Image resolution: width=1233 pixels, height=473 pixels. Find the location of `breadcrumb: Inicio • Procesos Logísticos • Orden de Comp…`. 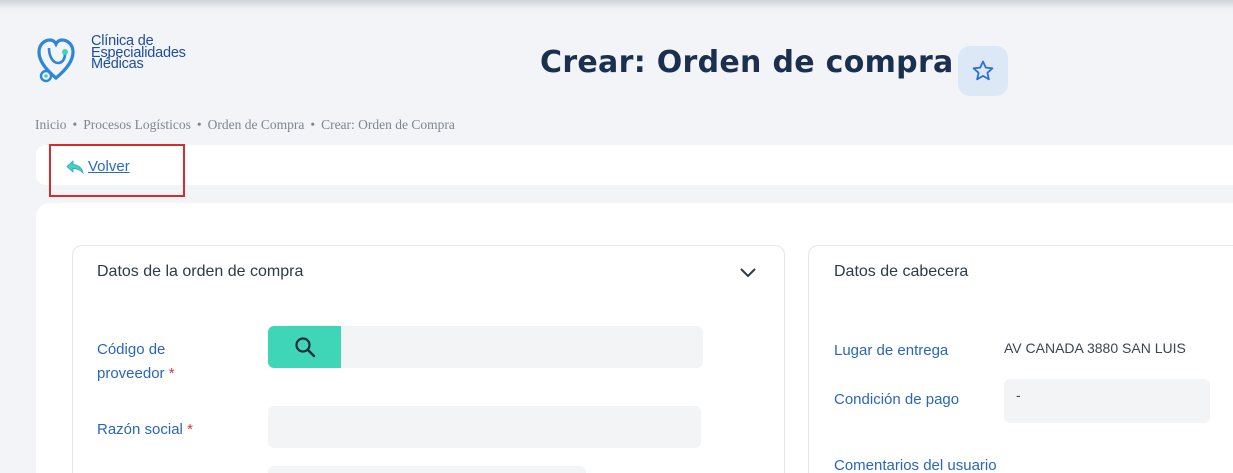

breadcrumb: Inicio • Procesos Logísticos • Orden de Comp… is located at coordinates (245, 125).